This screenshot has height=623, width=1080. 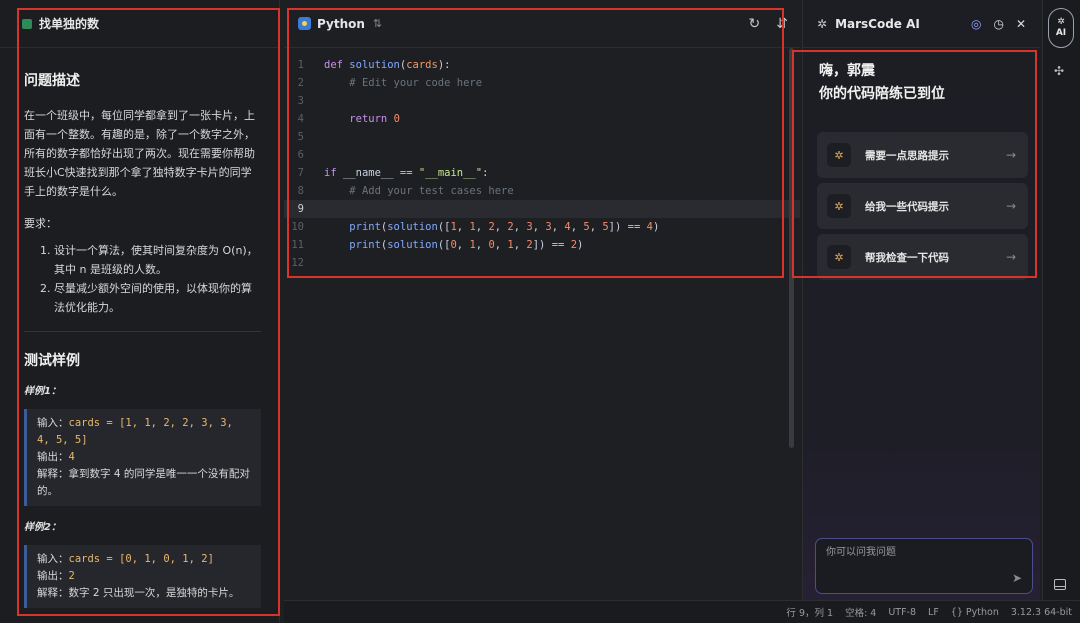 I want to click on ai-title: MarsCode AI, so click(x=877, y=23).